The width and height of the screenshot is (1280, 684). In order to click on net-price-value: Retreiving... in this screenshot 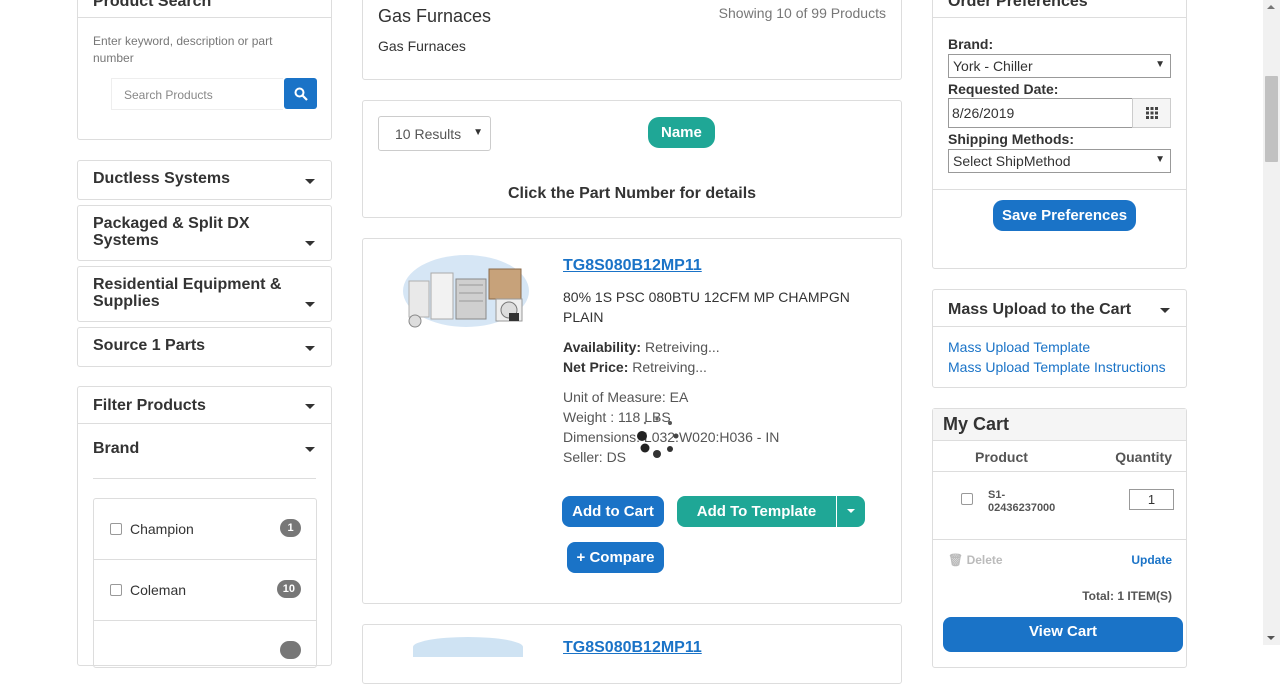, I will do `click(669, 367)`.